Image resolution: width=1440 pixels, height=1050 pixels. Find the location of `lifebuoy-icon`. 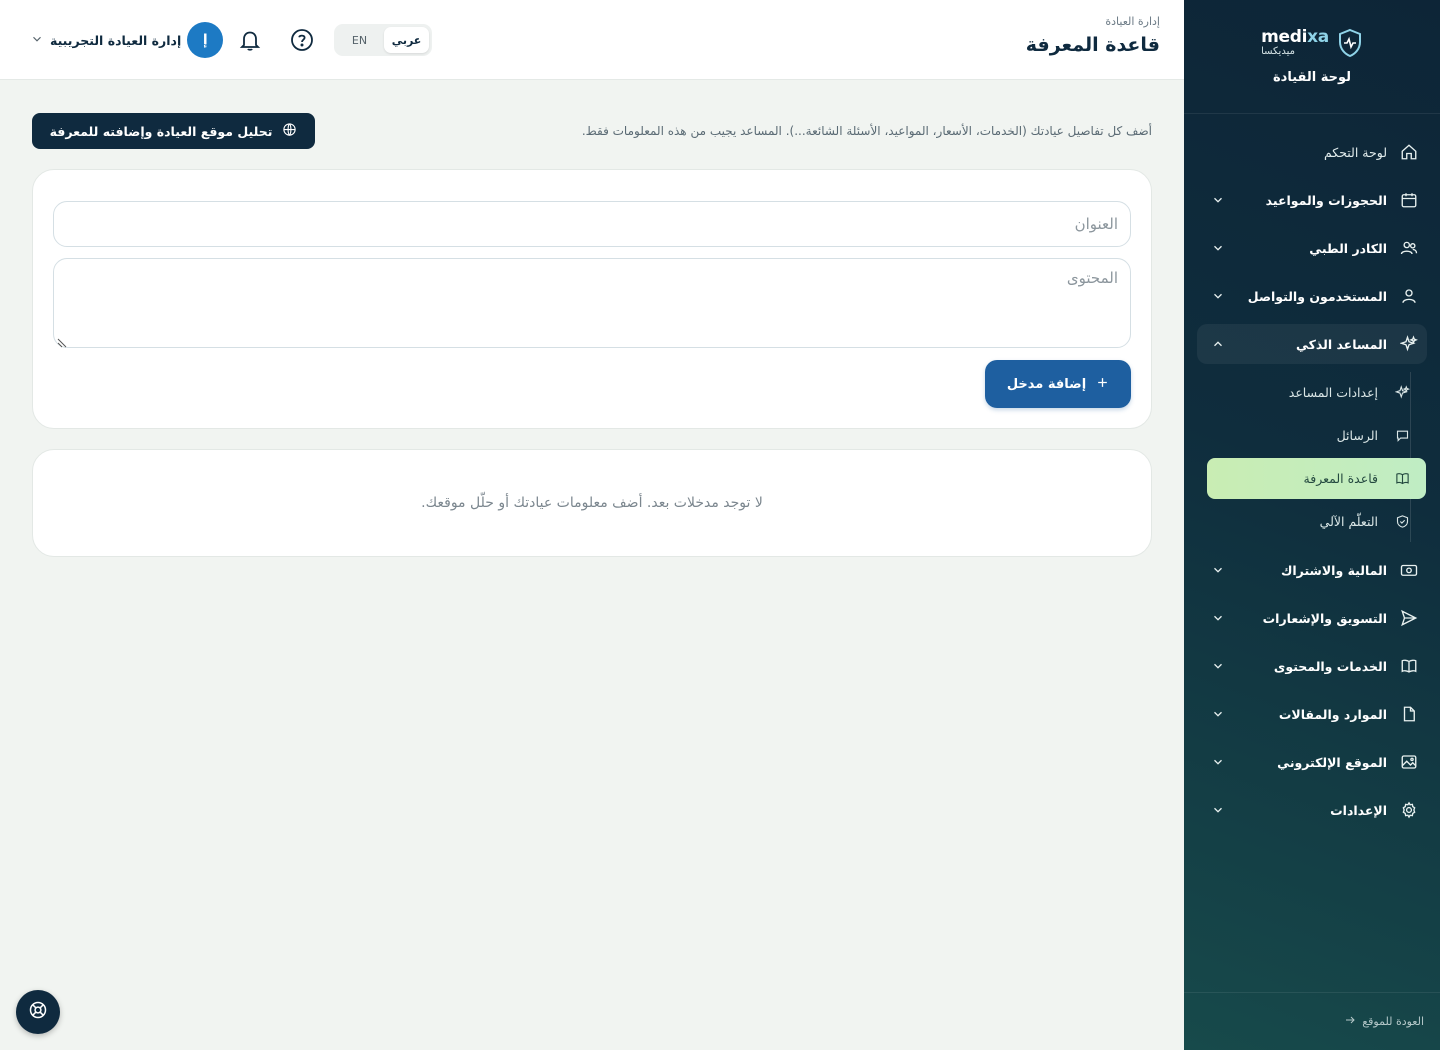

lifebuoy-icon is located at coordinates (38, 1012).